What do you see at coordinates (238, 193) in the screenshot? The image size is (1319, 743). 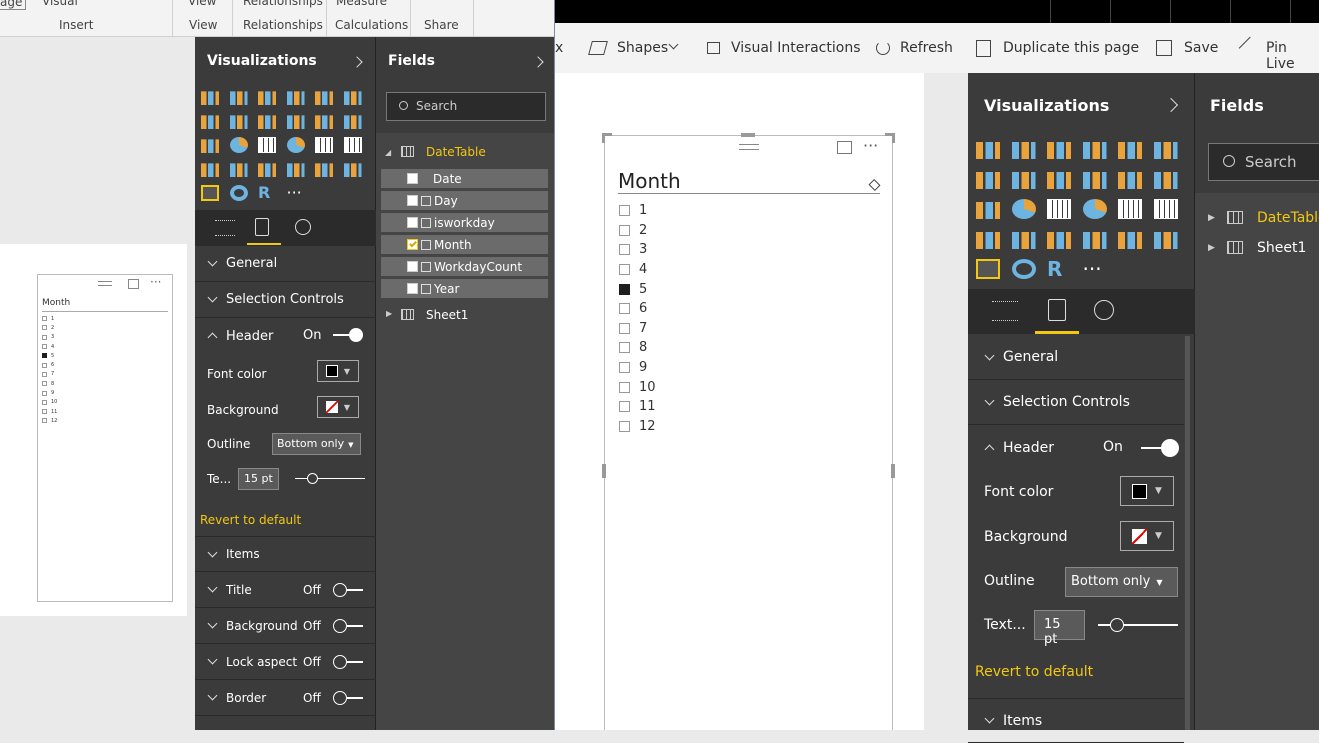 I see `donut-icon` at bounding box center [238, 193].